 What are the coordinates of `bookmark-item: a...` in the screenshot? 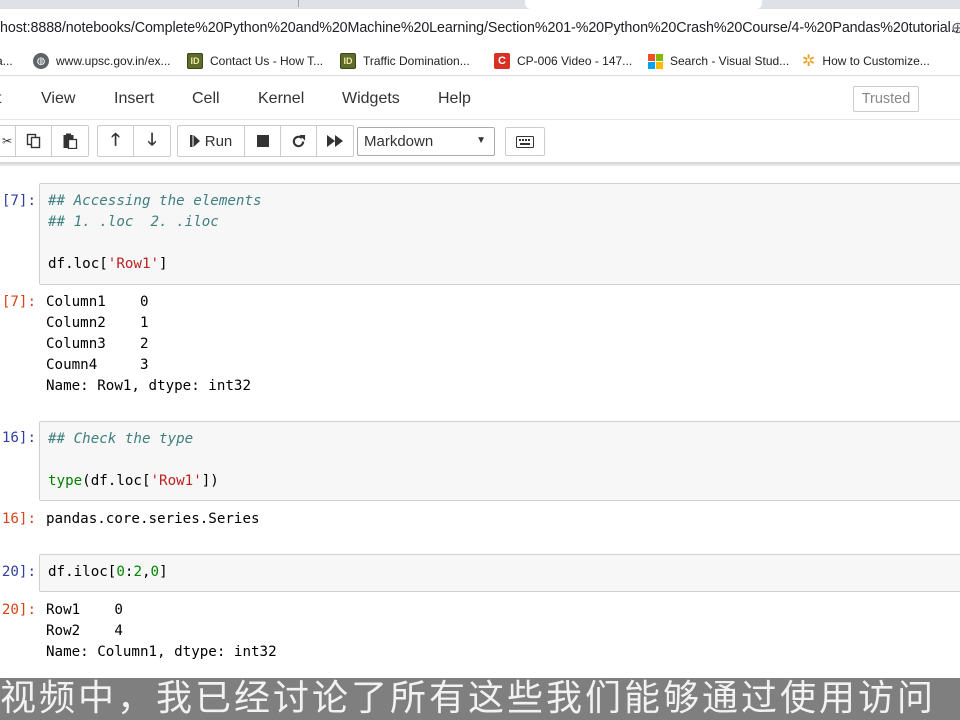 It's located at (6, 61).